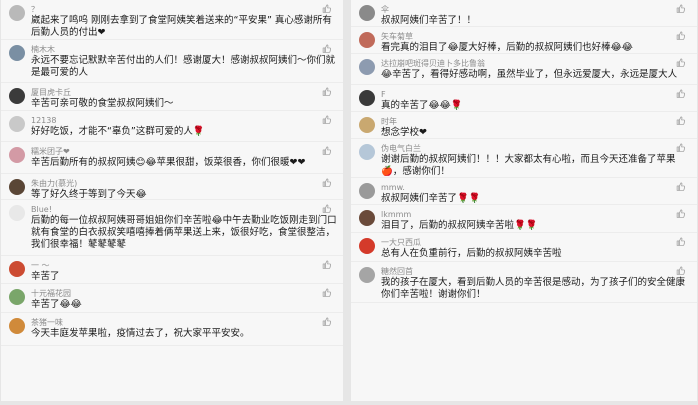 The width and height of the screenshot is (698, 405). I want to click on comment-body: 12138 好好吃饭，才能不“辜负”这群可爱的人🌹, so click(184, 124).